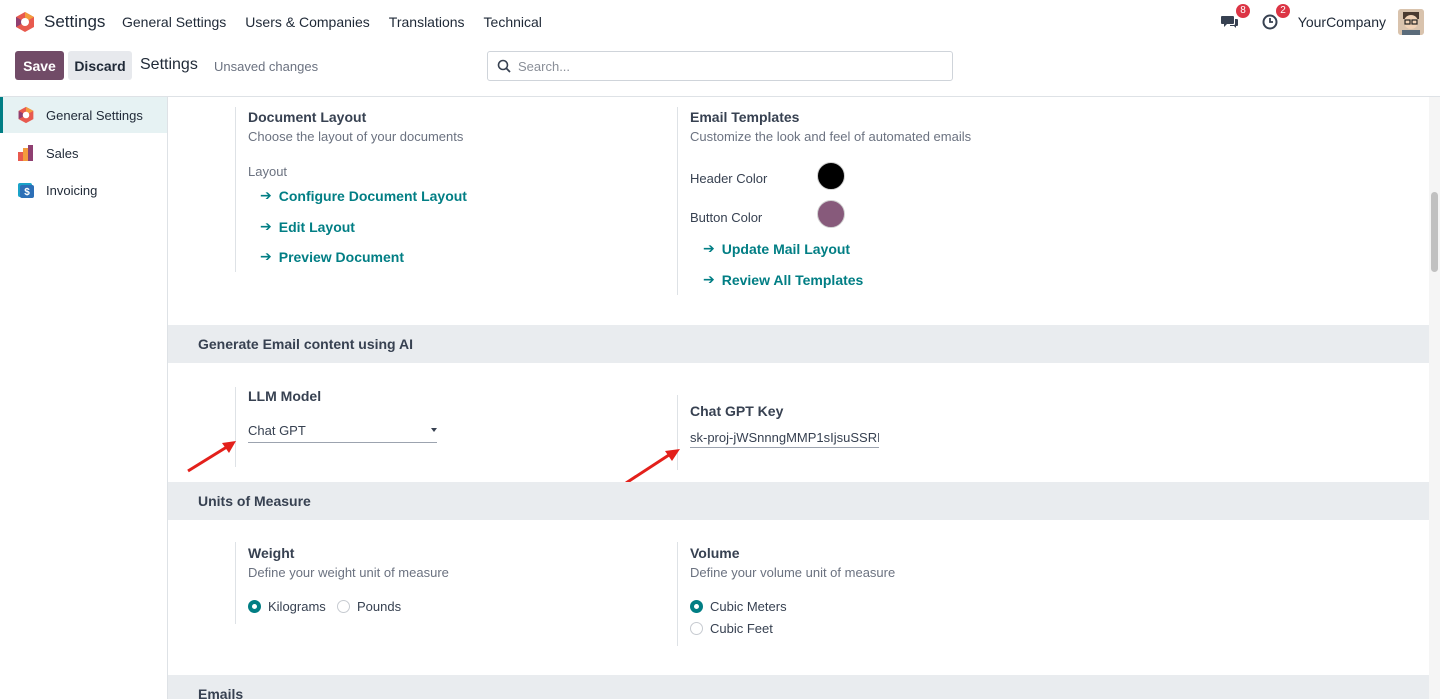 The image size is (1440, 699). I want to click on weight-desc: Define your weight unit of measure, so click(348, 572).